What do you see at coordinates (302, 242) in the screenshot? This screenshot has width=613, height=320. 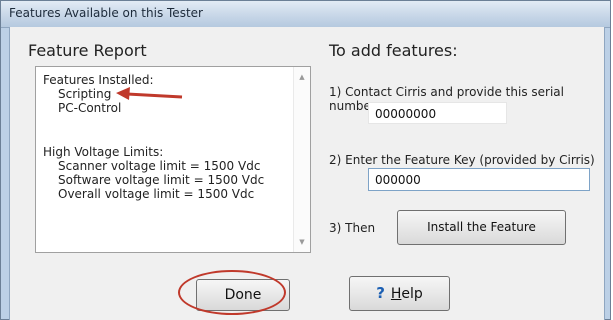 I see `scroll-down-arrow-icon: ▼` at bounding box center [302, 242].